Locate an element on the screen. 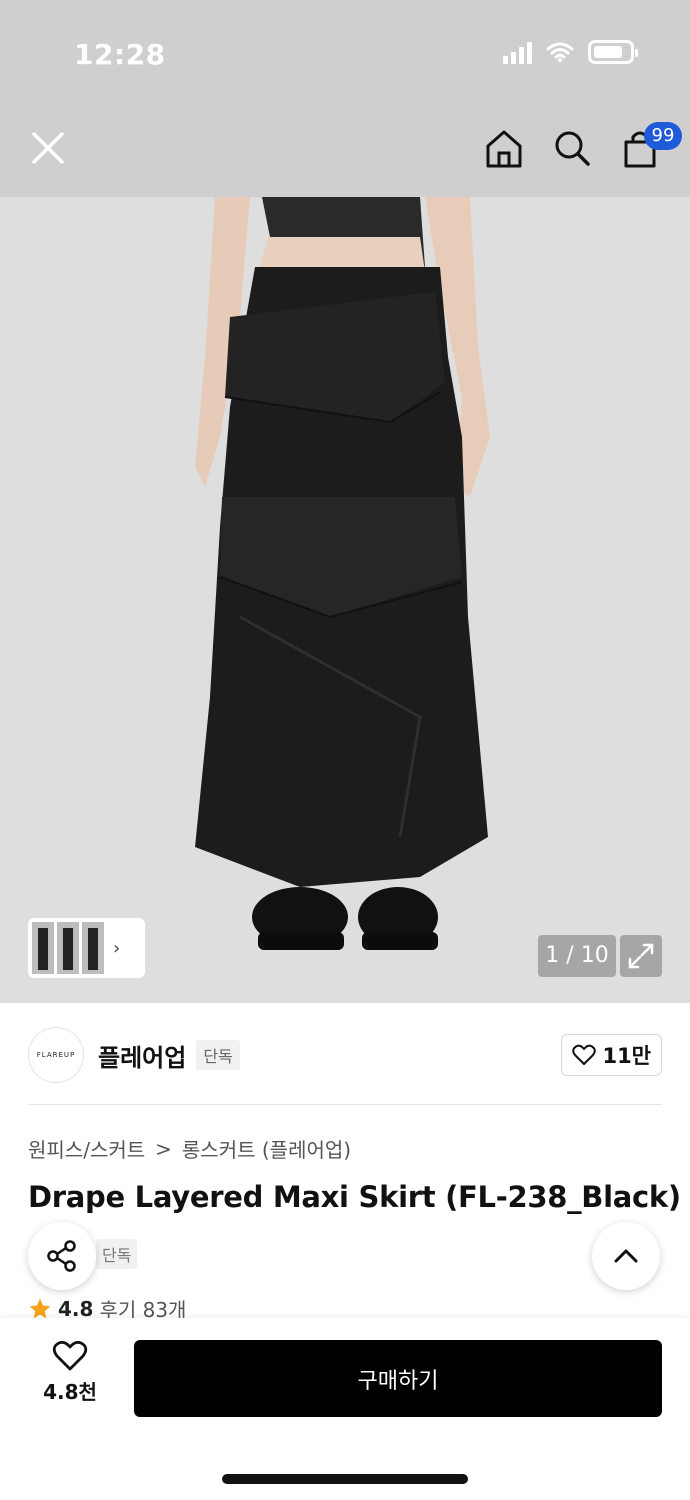  scroll-top-button is located at coordinates (626, 1256).